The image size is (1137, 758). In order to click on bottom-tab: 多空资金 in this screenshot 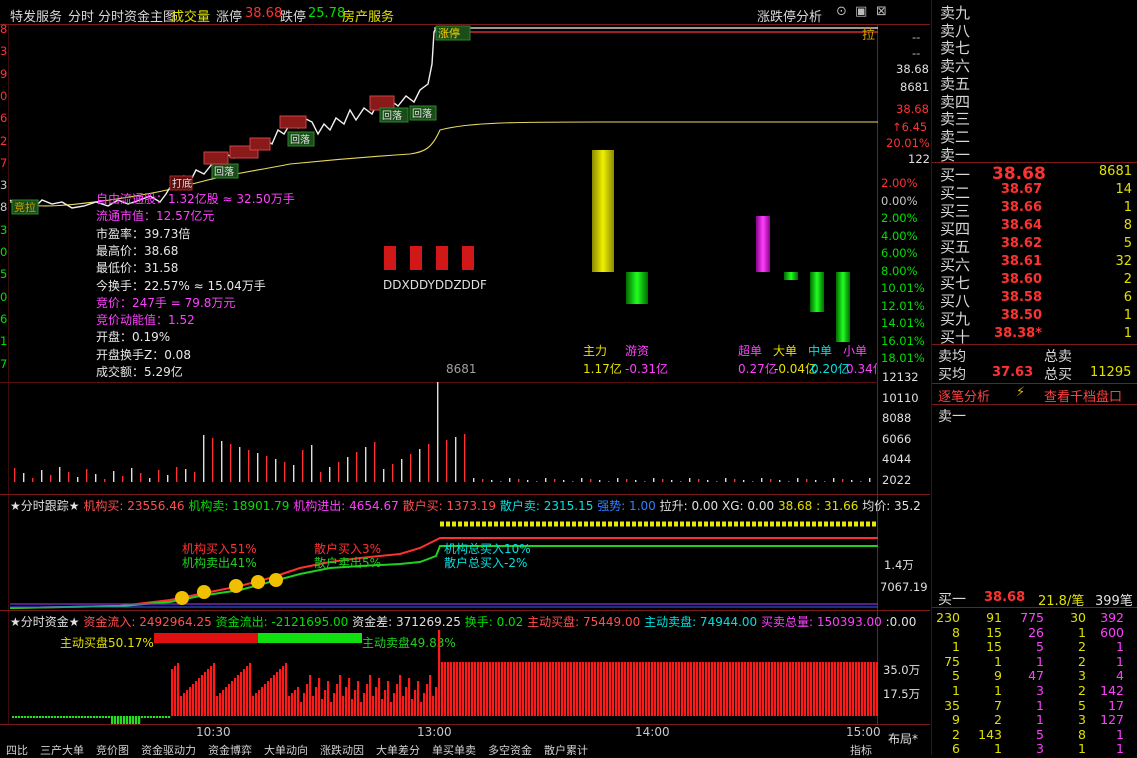, I will do `click(510, 749)`.